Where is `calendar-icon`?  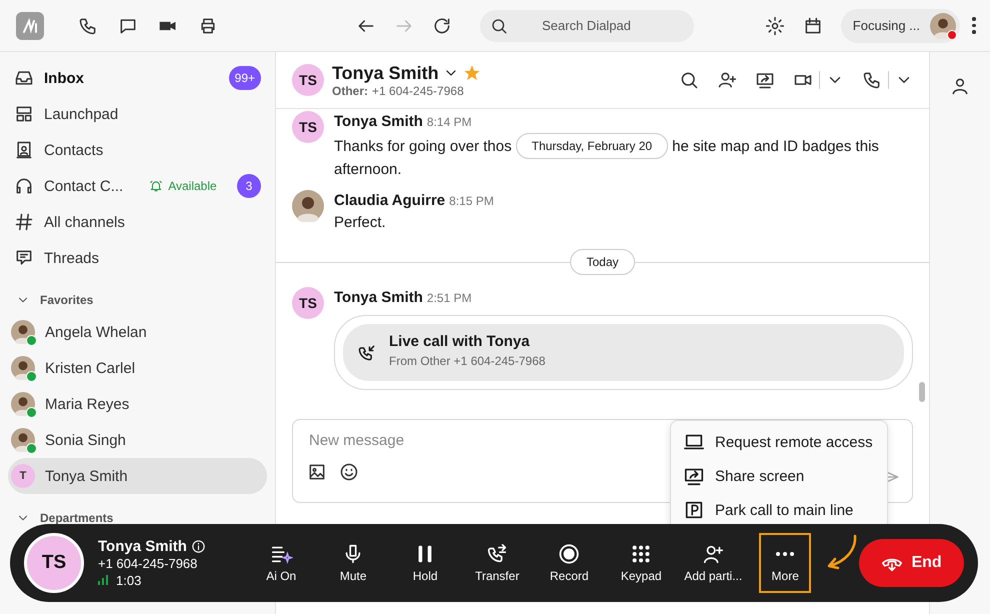 calendar-icon is located at coordinates (812, 26).